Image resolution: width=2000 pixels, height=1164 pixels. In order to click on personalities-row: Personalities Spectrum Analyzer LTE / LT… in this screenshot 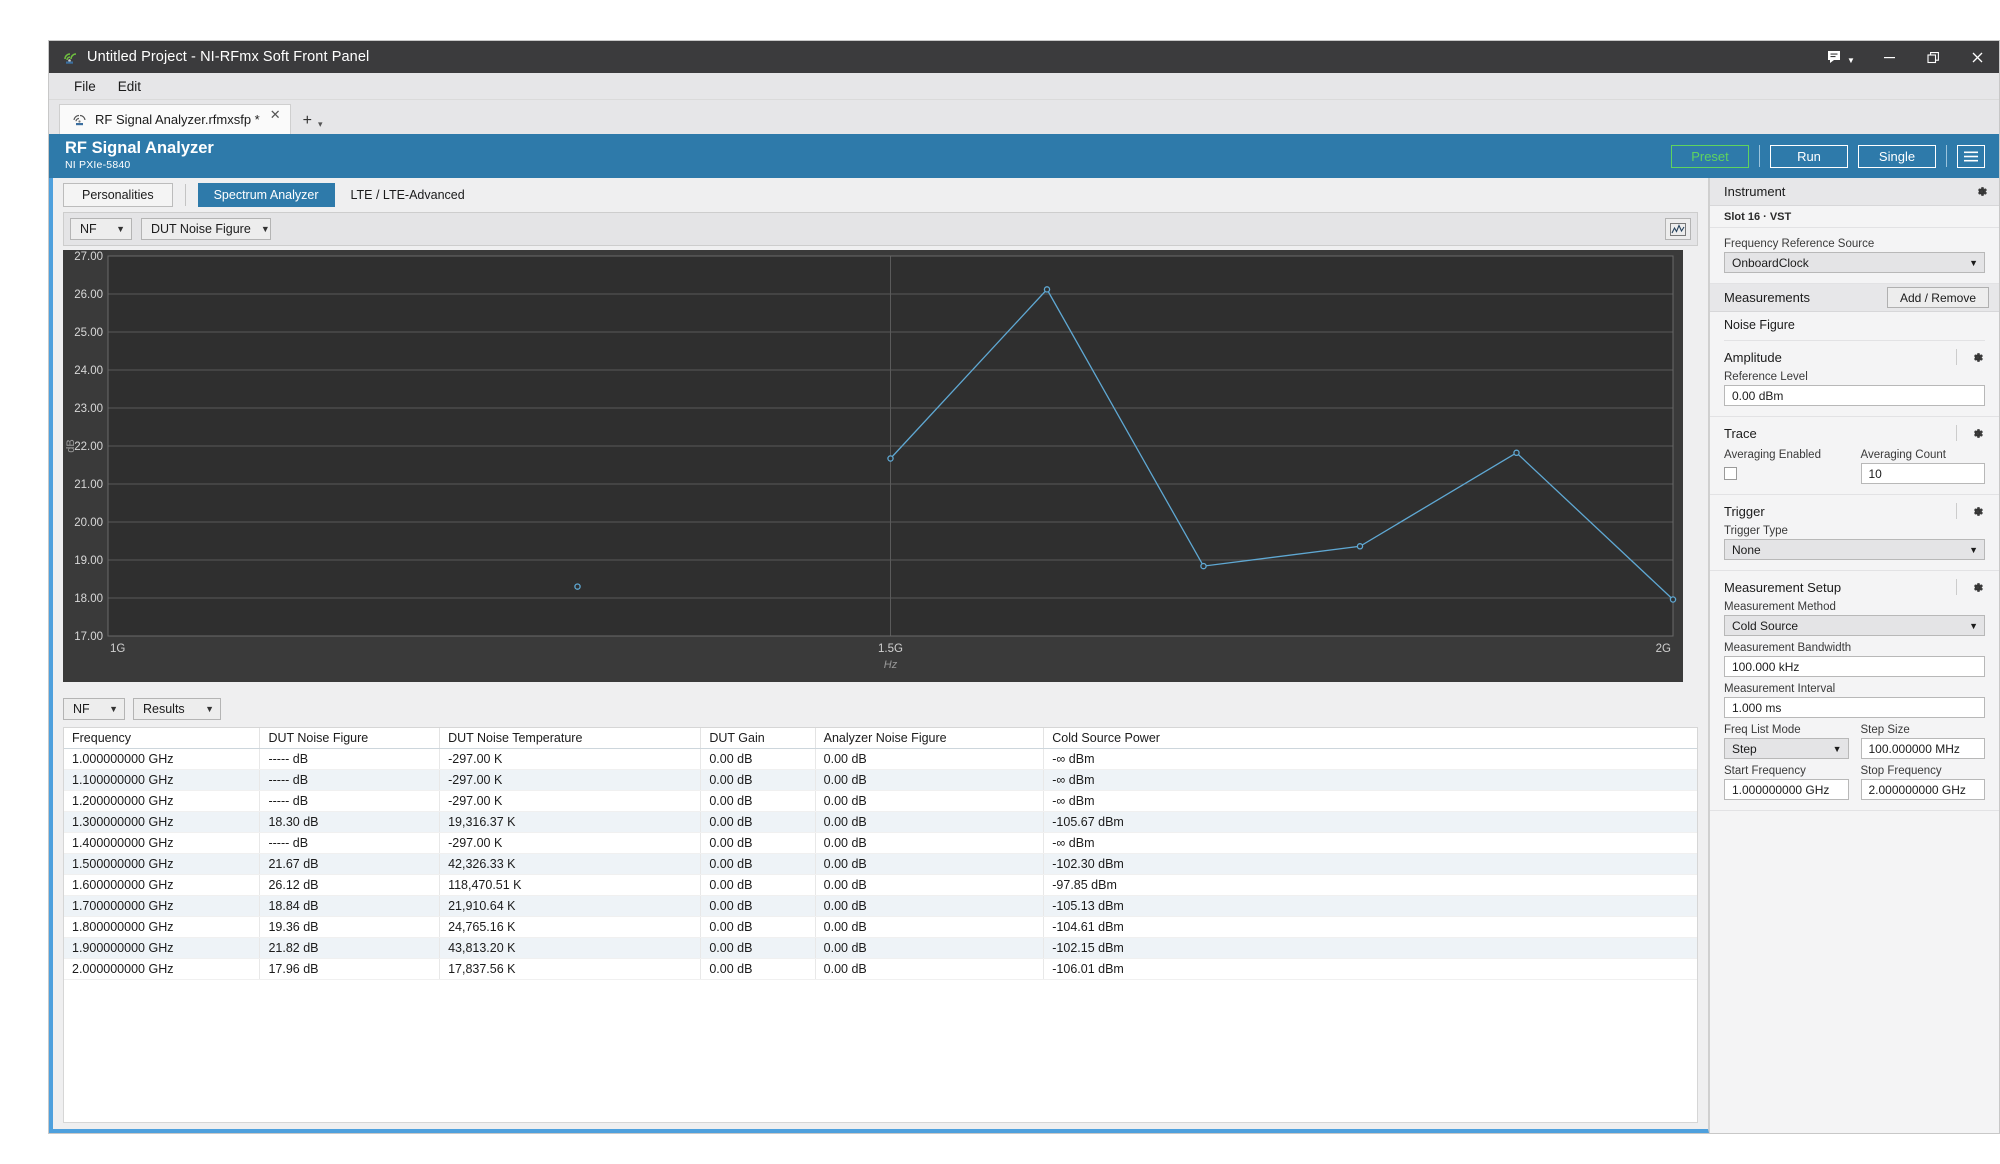, I will do `click(880, 195)`.